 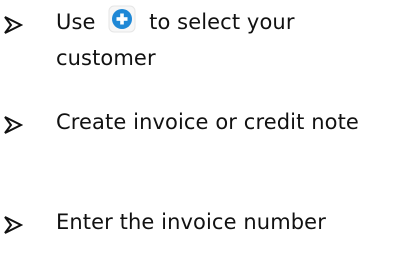 What do you see at coordinates (207, 122) in the screenshot?
I see `list-item-text: Create invoice or credit note` at bounding box center [207, 122].